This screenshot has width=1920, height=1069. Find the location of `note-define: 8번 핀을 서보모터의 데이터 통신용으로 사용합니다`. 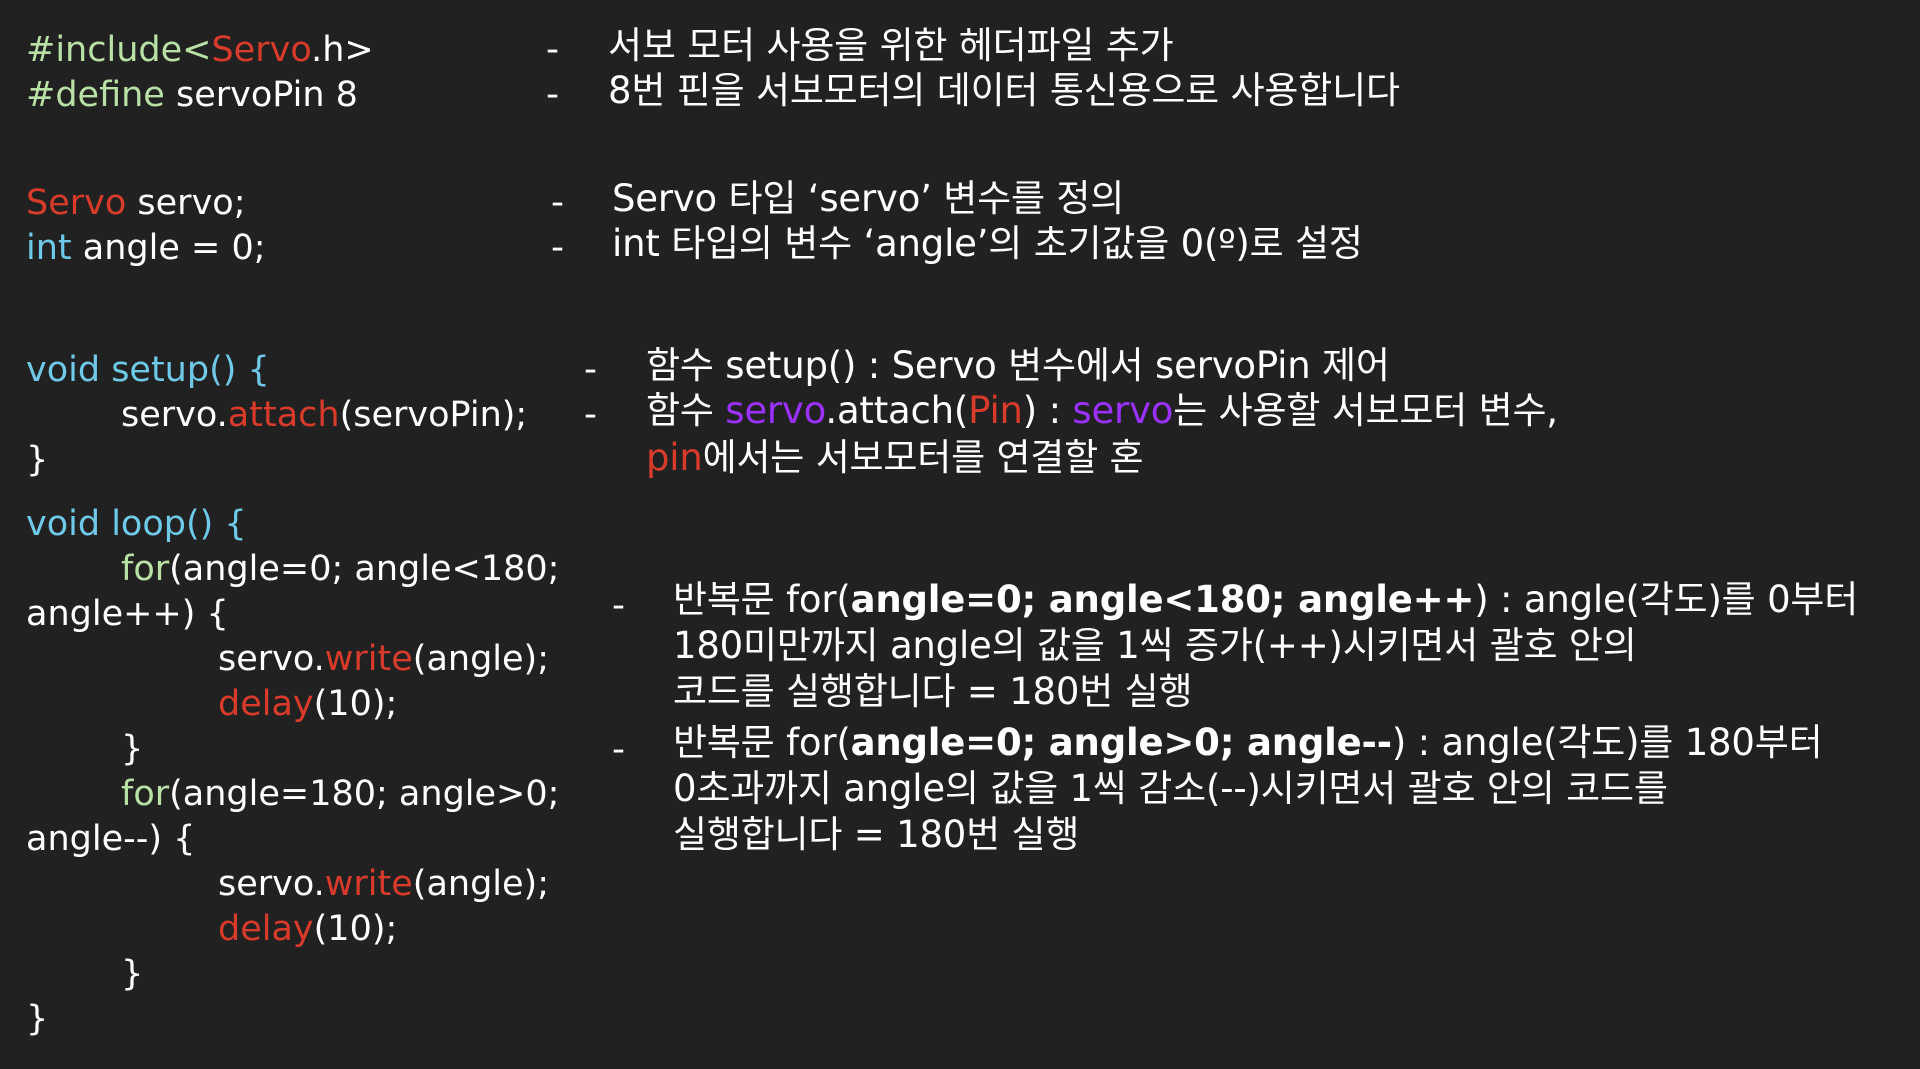

note-define: 8번 핀을 서보모터의 데이터 통신용으로 사용합니다 is located at coordinates (1004, 91).